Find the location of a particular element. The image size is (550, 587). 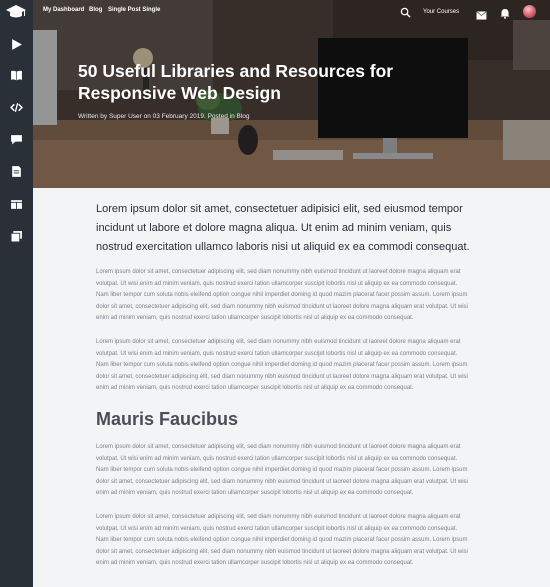

gallery-icon is located at coordinates (16, 236).